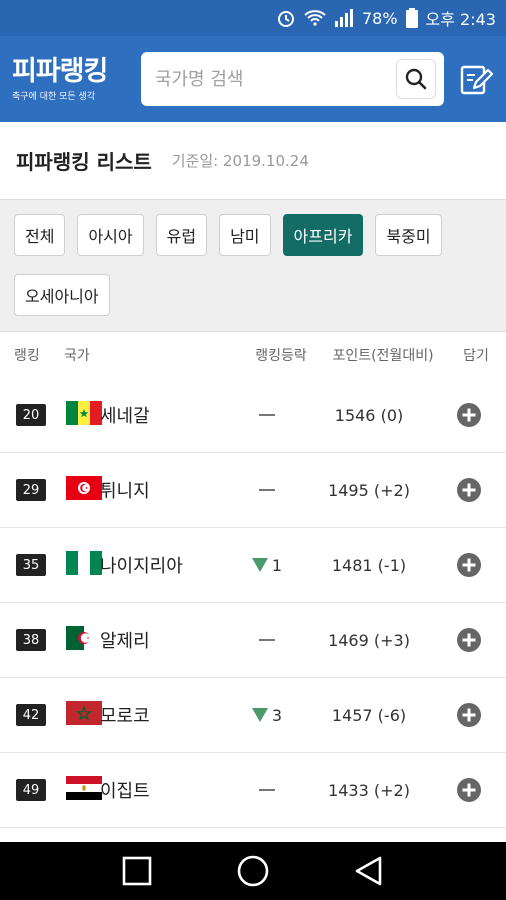 Image resolution: width=506 pixels, height=900 pixels. What do you see at coordinates (27, 356) in the screenshot?
I see `header-rank: 랭킹` at bounding box center [27, 356].